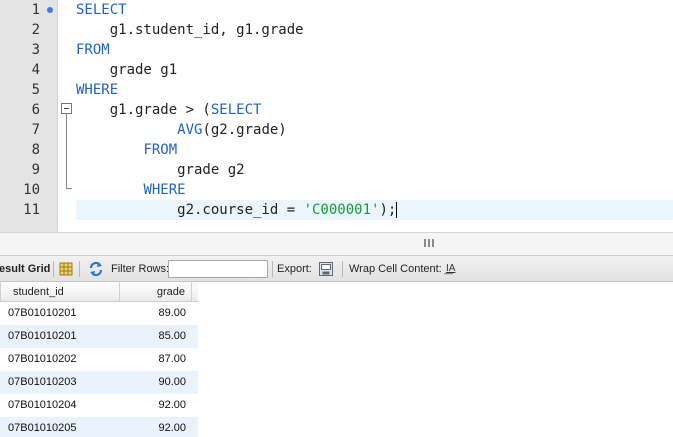 Image resolution: width=673 pixels, height=437 pixels. Describe the element at coordinates (60, 292) in the screenshot. I see `column-header-student-id: student_id` at that location.